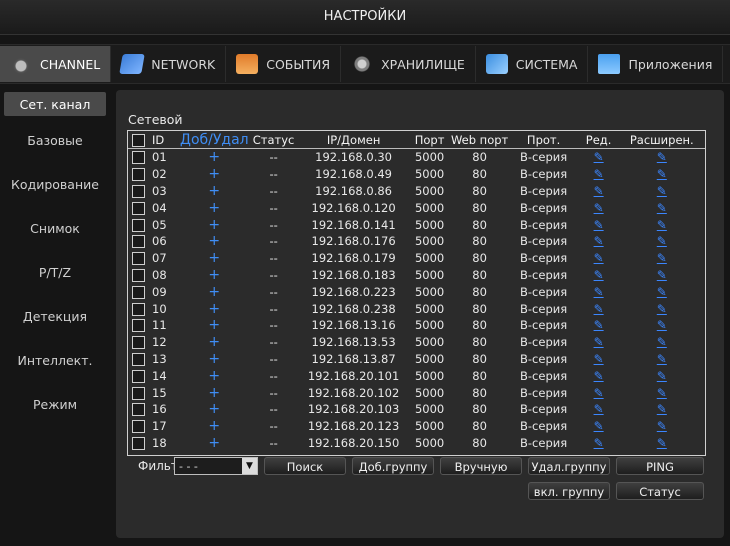  Describe the element at coordinates (353, 358) in the screenshot. I see `row-ip: 192.168.13.87` at that location.